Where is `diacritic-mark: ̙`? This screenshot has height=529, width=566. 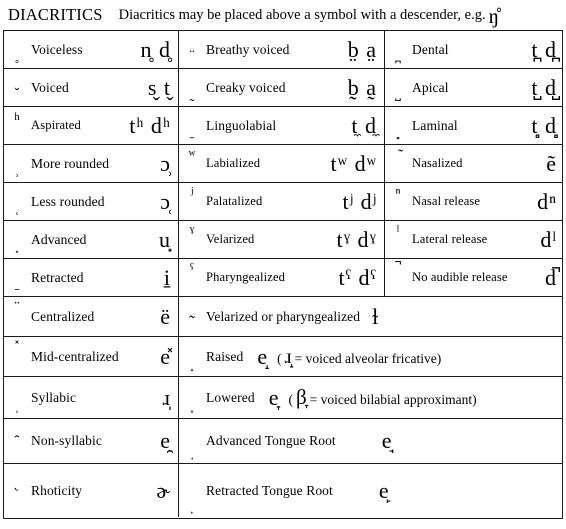
diacritic-mark: ̙ is located at coordinates (192, 509).